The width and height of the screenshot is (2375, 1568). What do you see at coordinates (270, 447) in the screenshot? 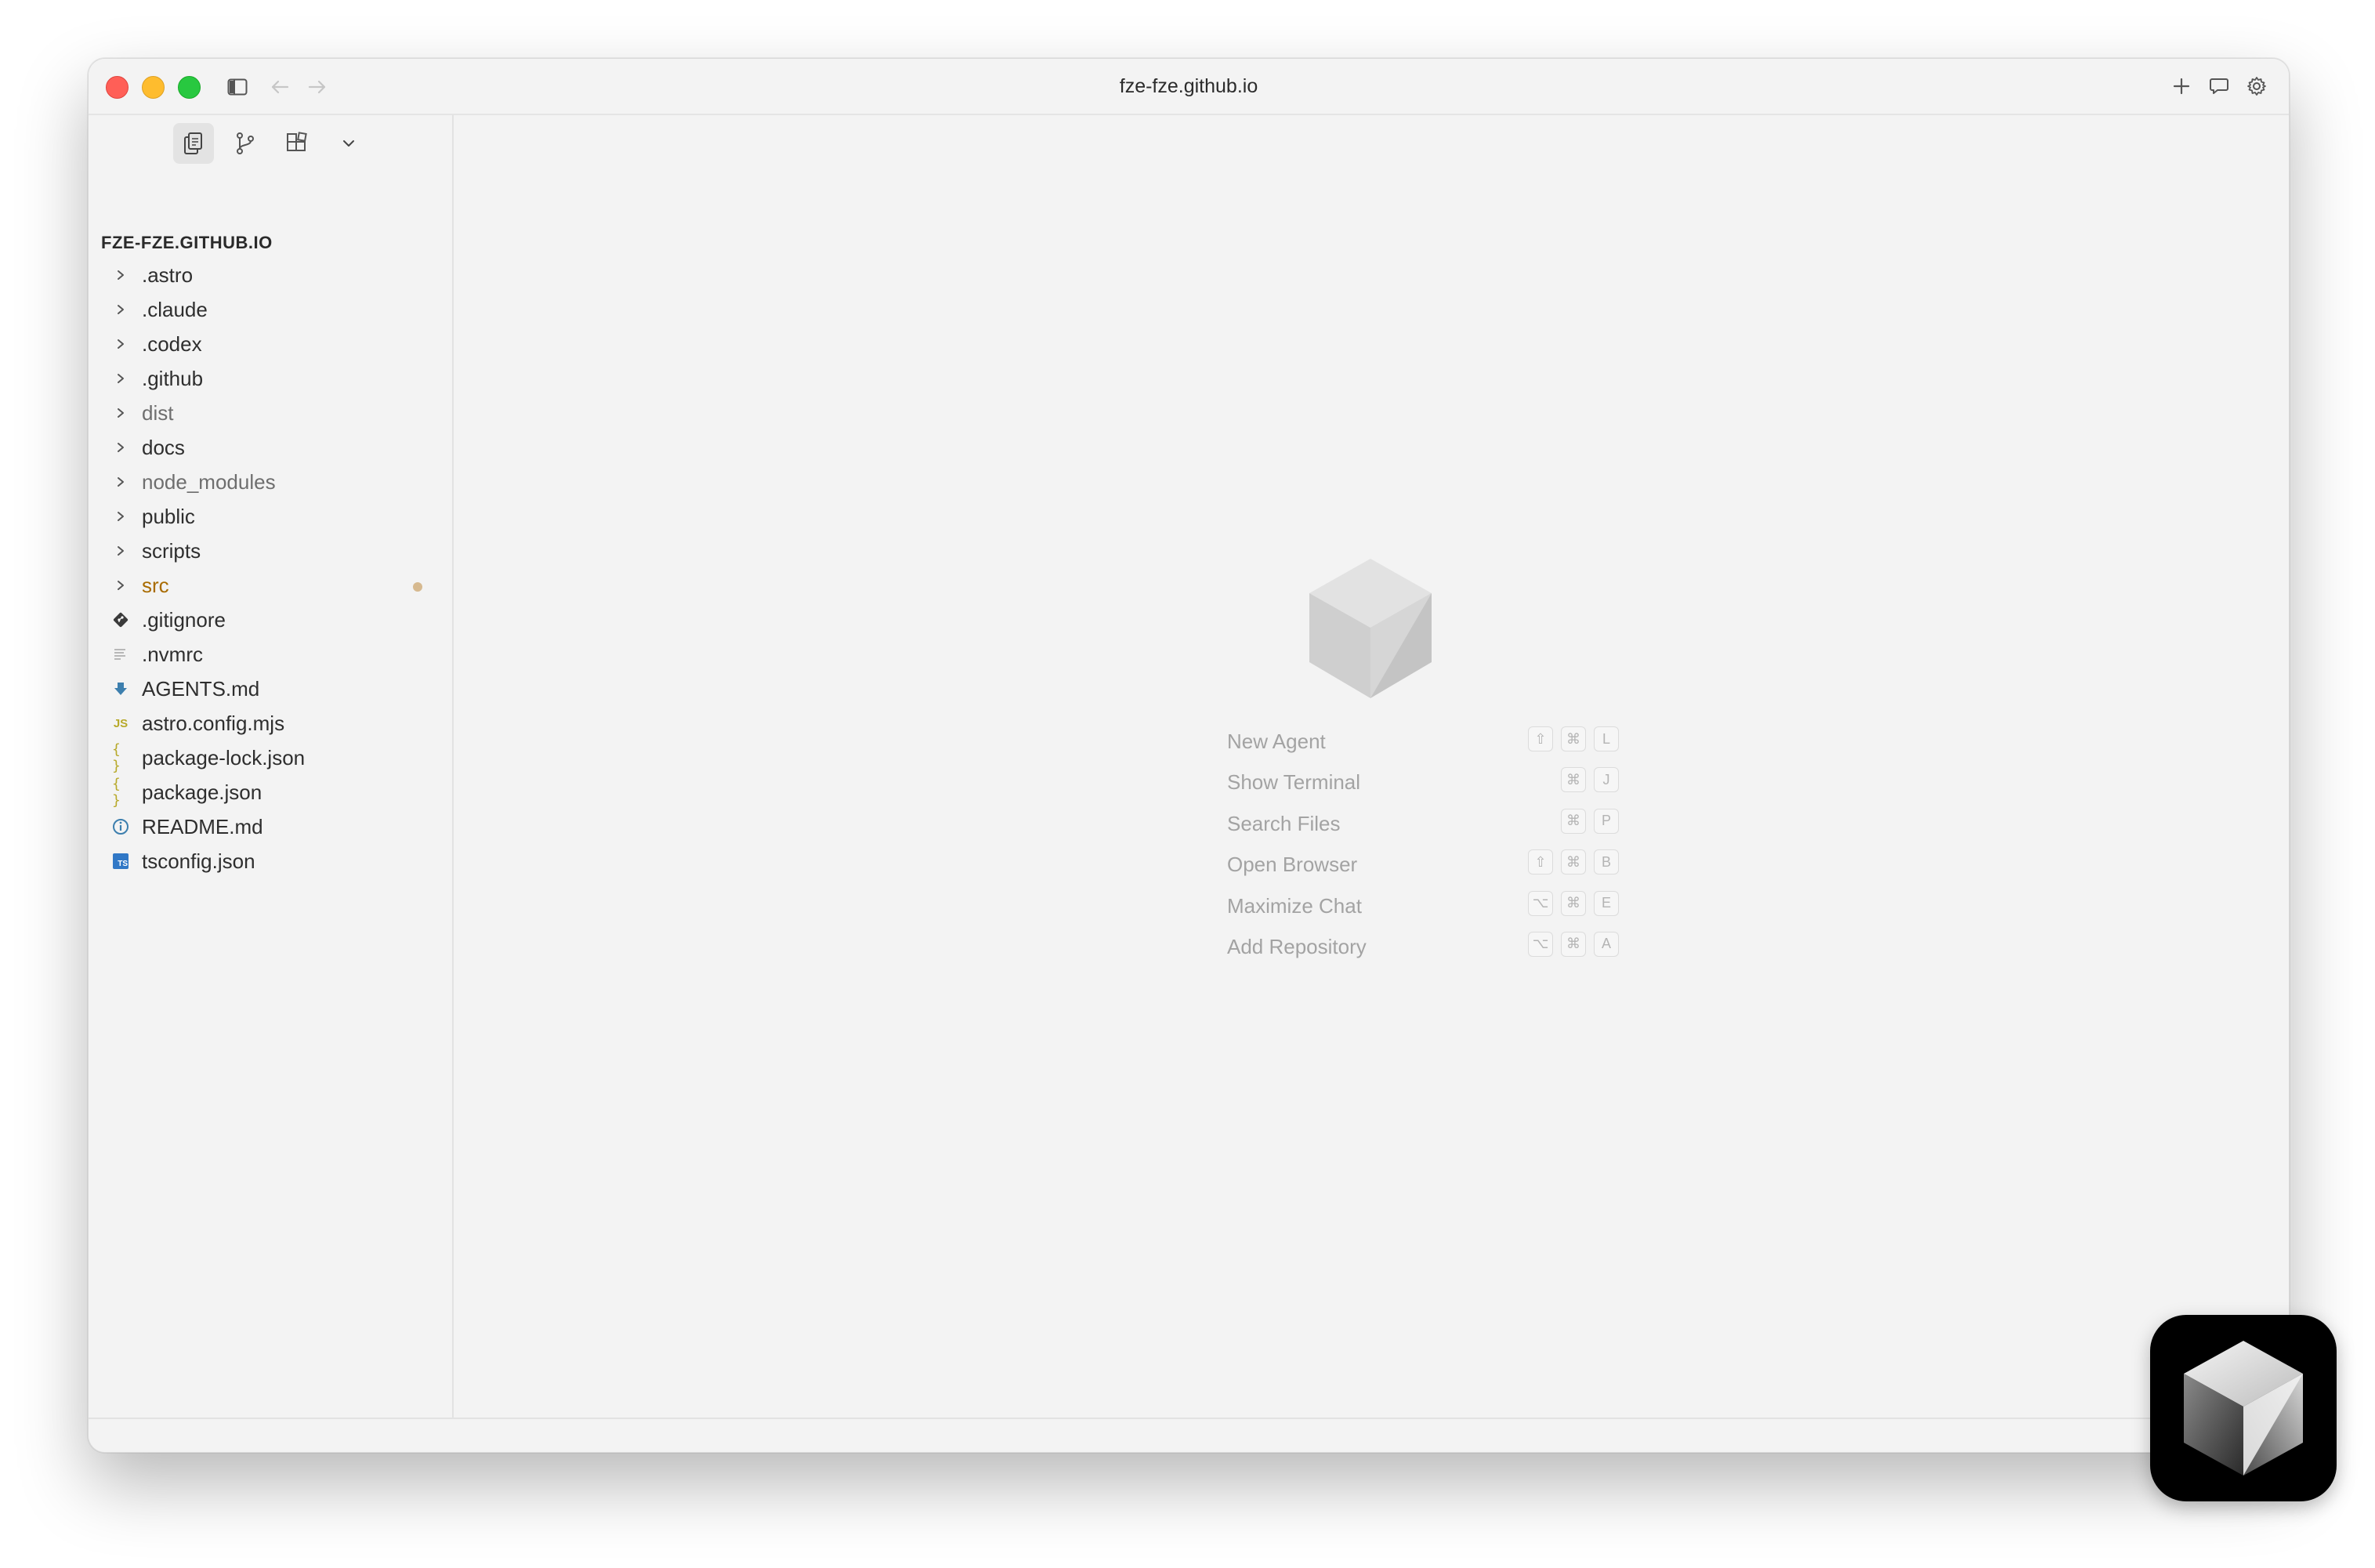
I see `tree-folder-docs: docs` at bounding box center [270, 447].